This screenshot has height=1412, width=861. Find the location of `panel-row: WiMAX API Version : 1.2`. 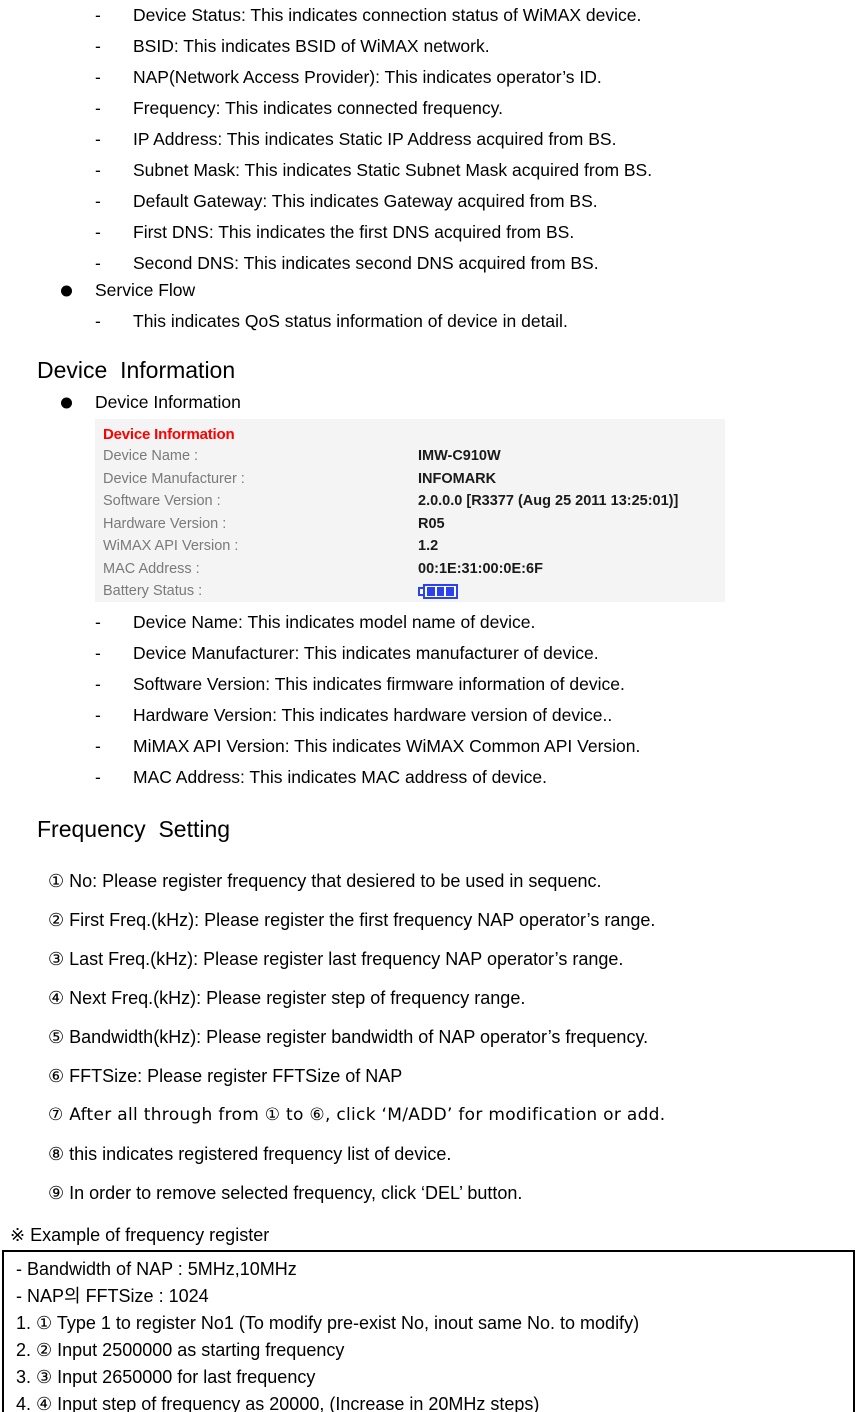

panel-row: WiMAX API Version : 1.2 is located at coordinates (410, 546).